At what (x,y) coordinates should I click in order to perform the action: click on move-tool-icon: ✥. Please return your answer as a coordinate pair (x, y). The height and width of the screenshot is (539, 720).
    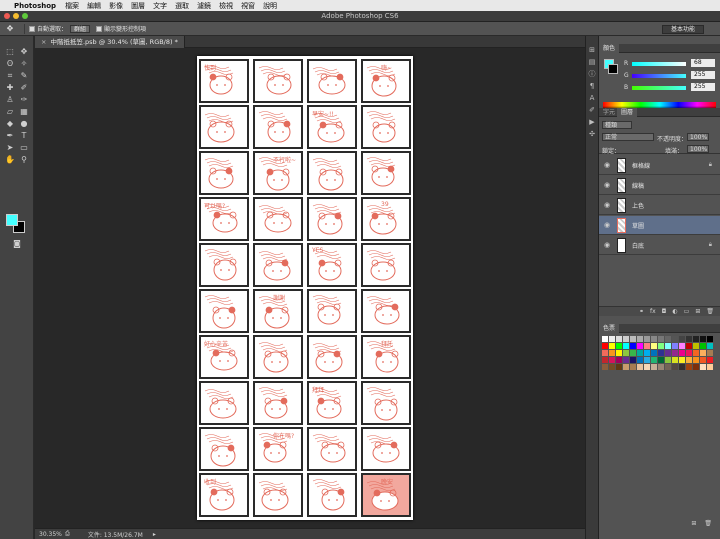
    Looking at the image, I should click on (24, 52).